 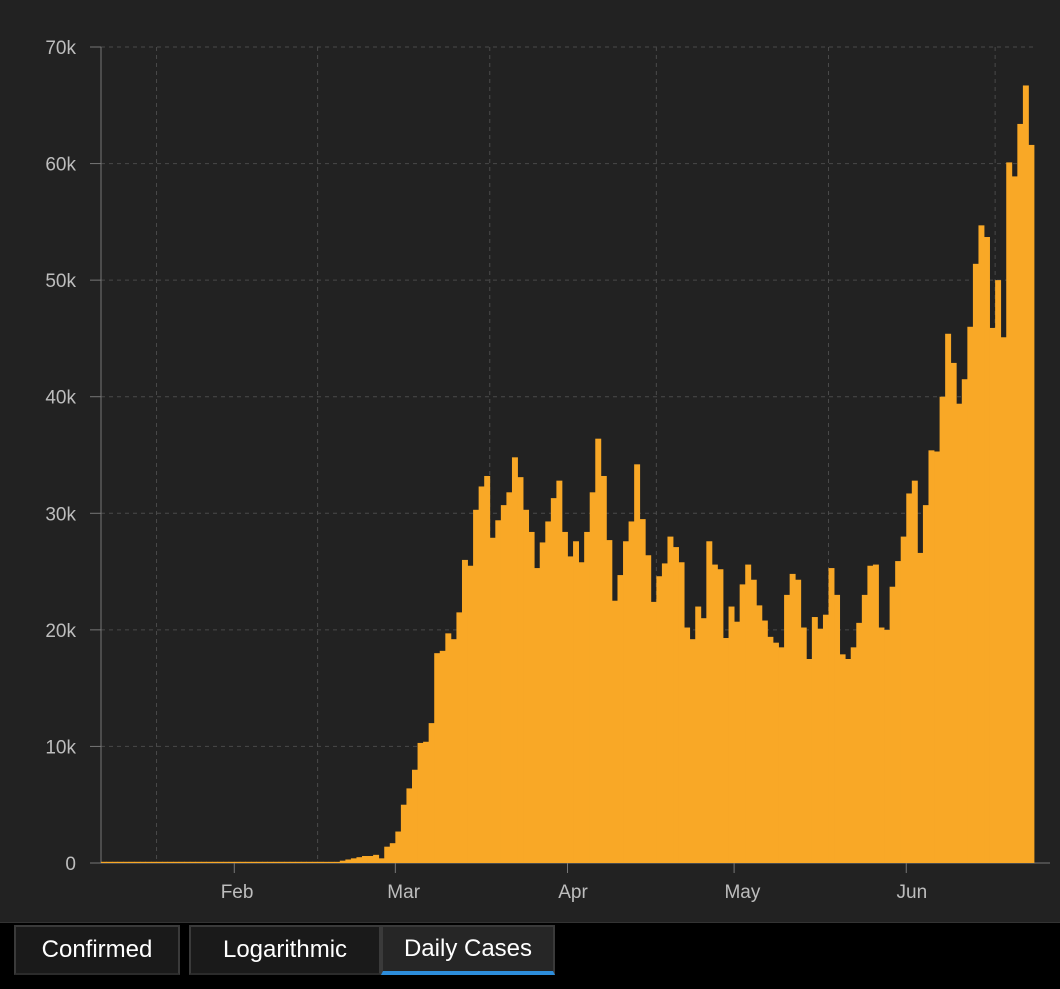 I want to click on x-tick-label: May, so click(x=742, y=892).